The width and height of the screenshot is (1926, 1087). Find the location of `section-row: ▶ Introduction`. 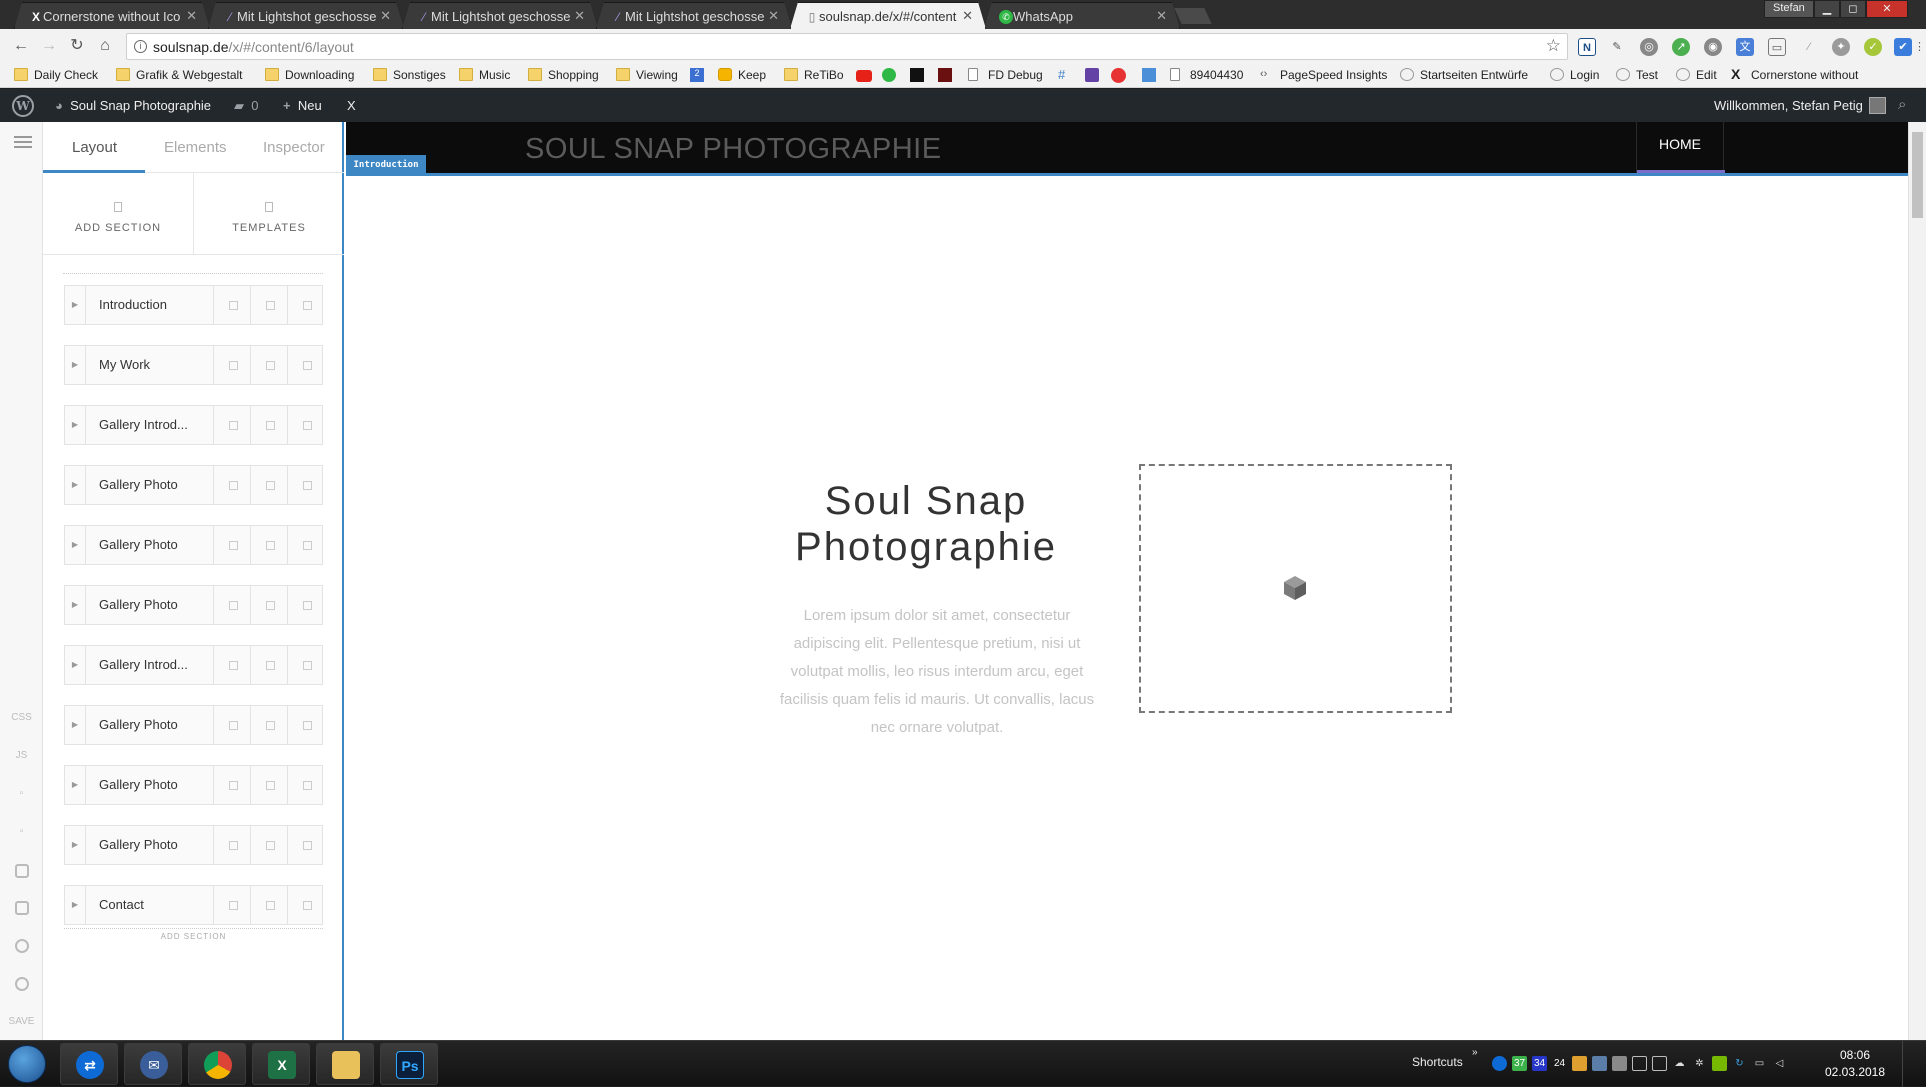

section-row: ▶ Introduction is located at coordinates (193, 305).